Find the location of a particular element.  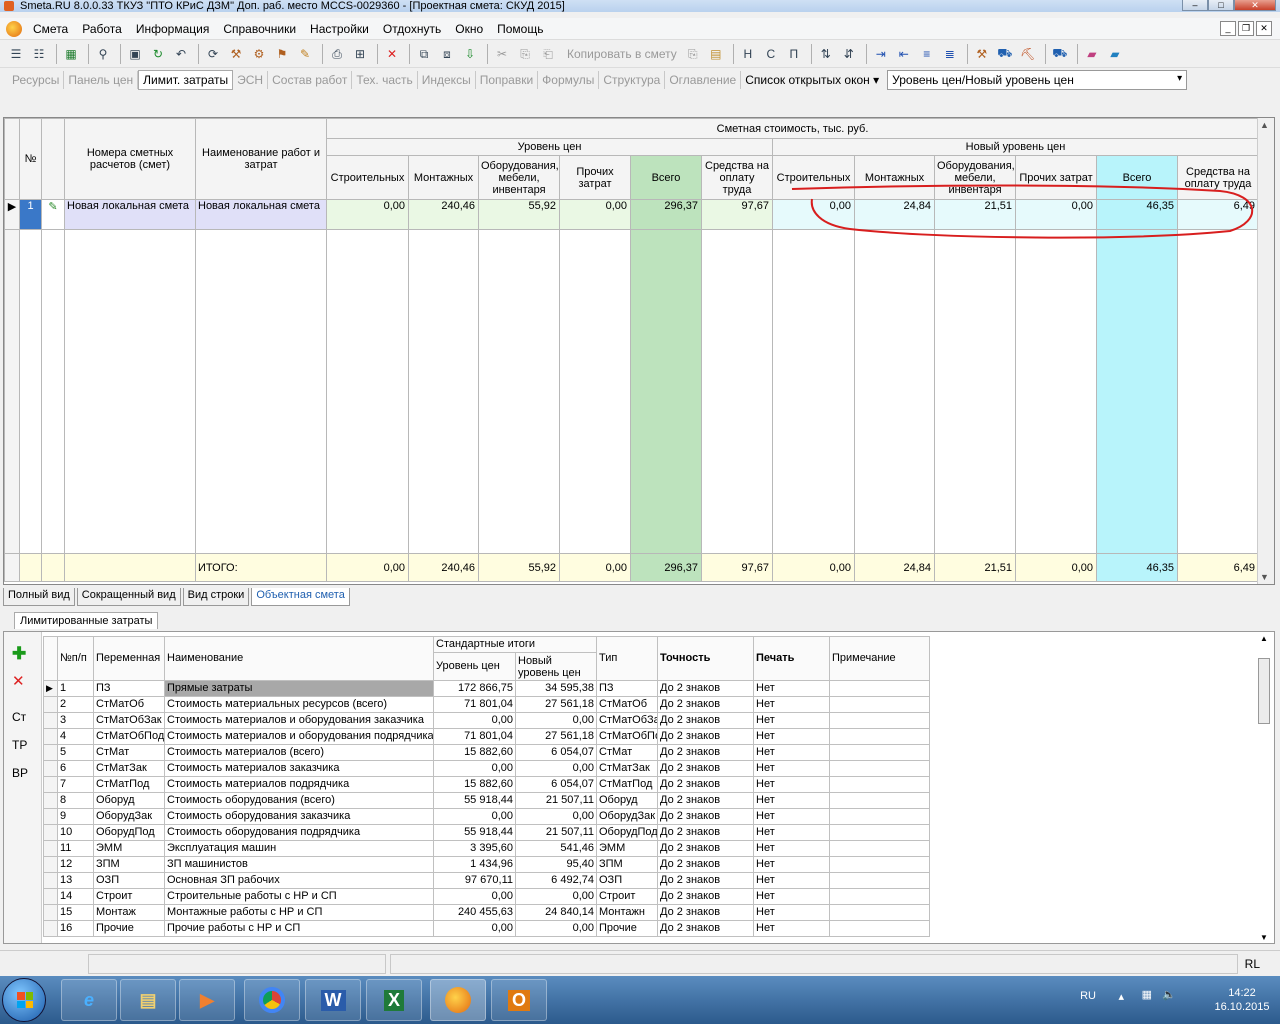

cell-variable: СтМат is located at coordinates (129, 752).